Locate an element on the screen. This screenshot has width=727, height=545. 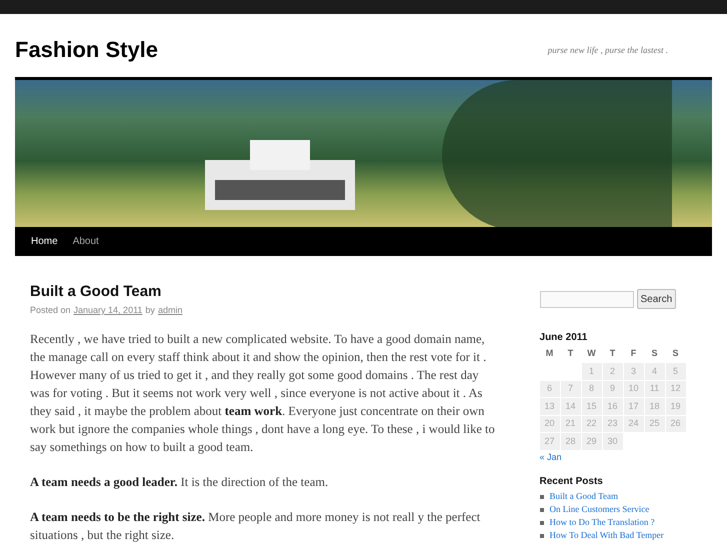
search-button: Search is located at coordinates (656, 299).